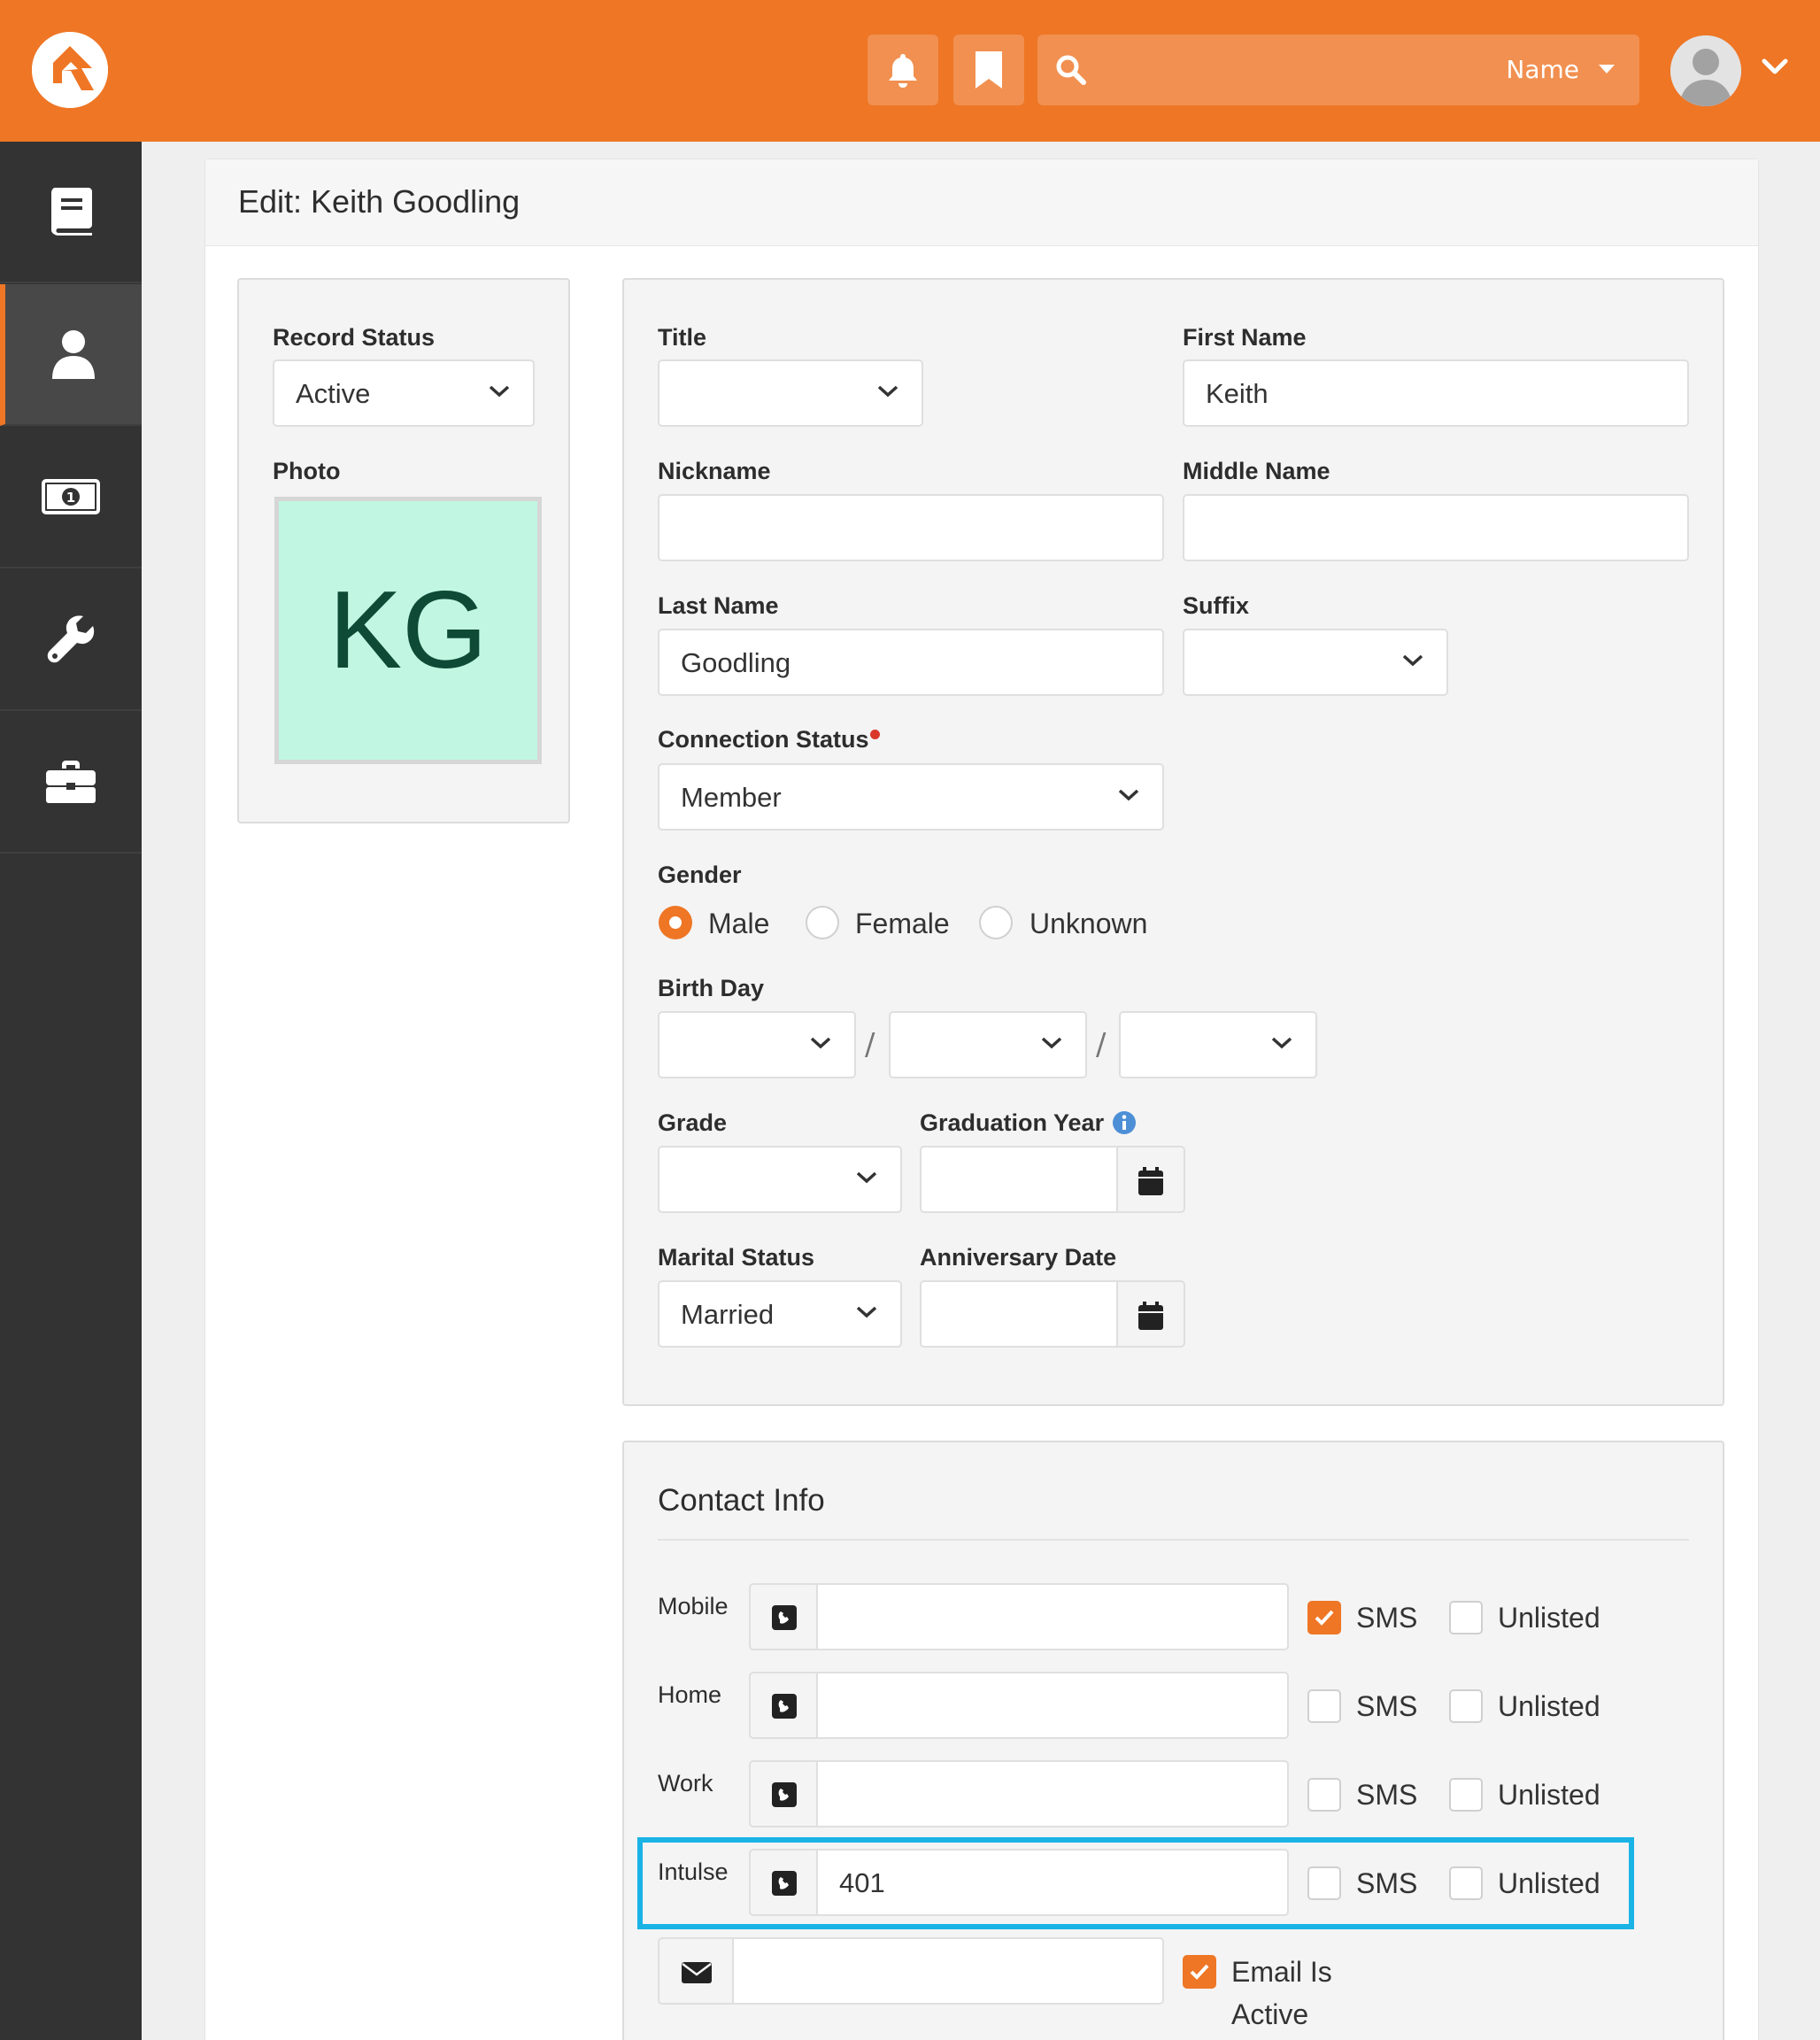 The image size is (1820, 2040). Describe the element at coordinates (875, 734) in the screenshot. I see `required-indicator` at that location.